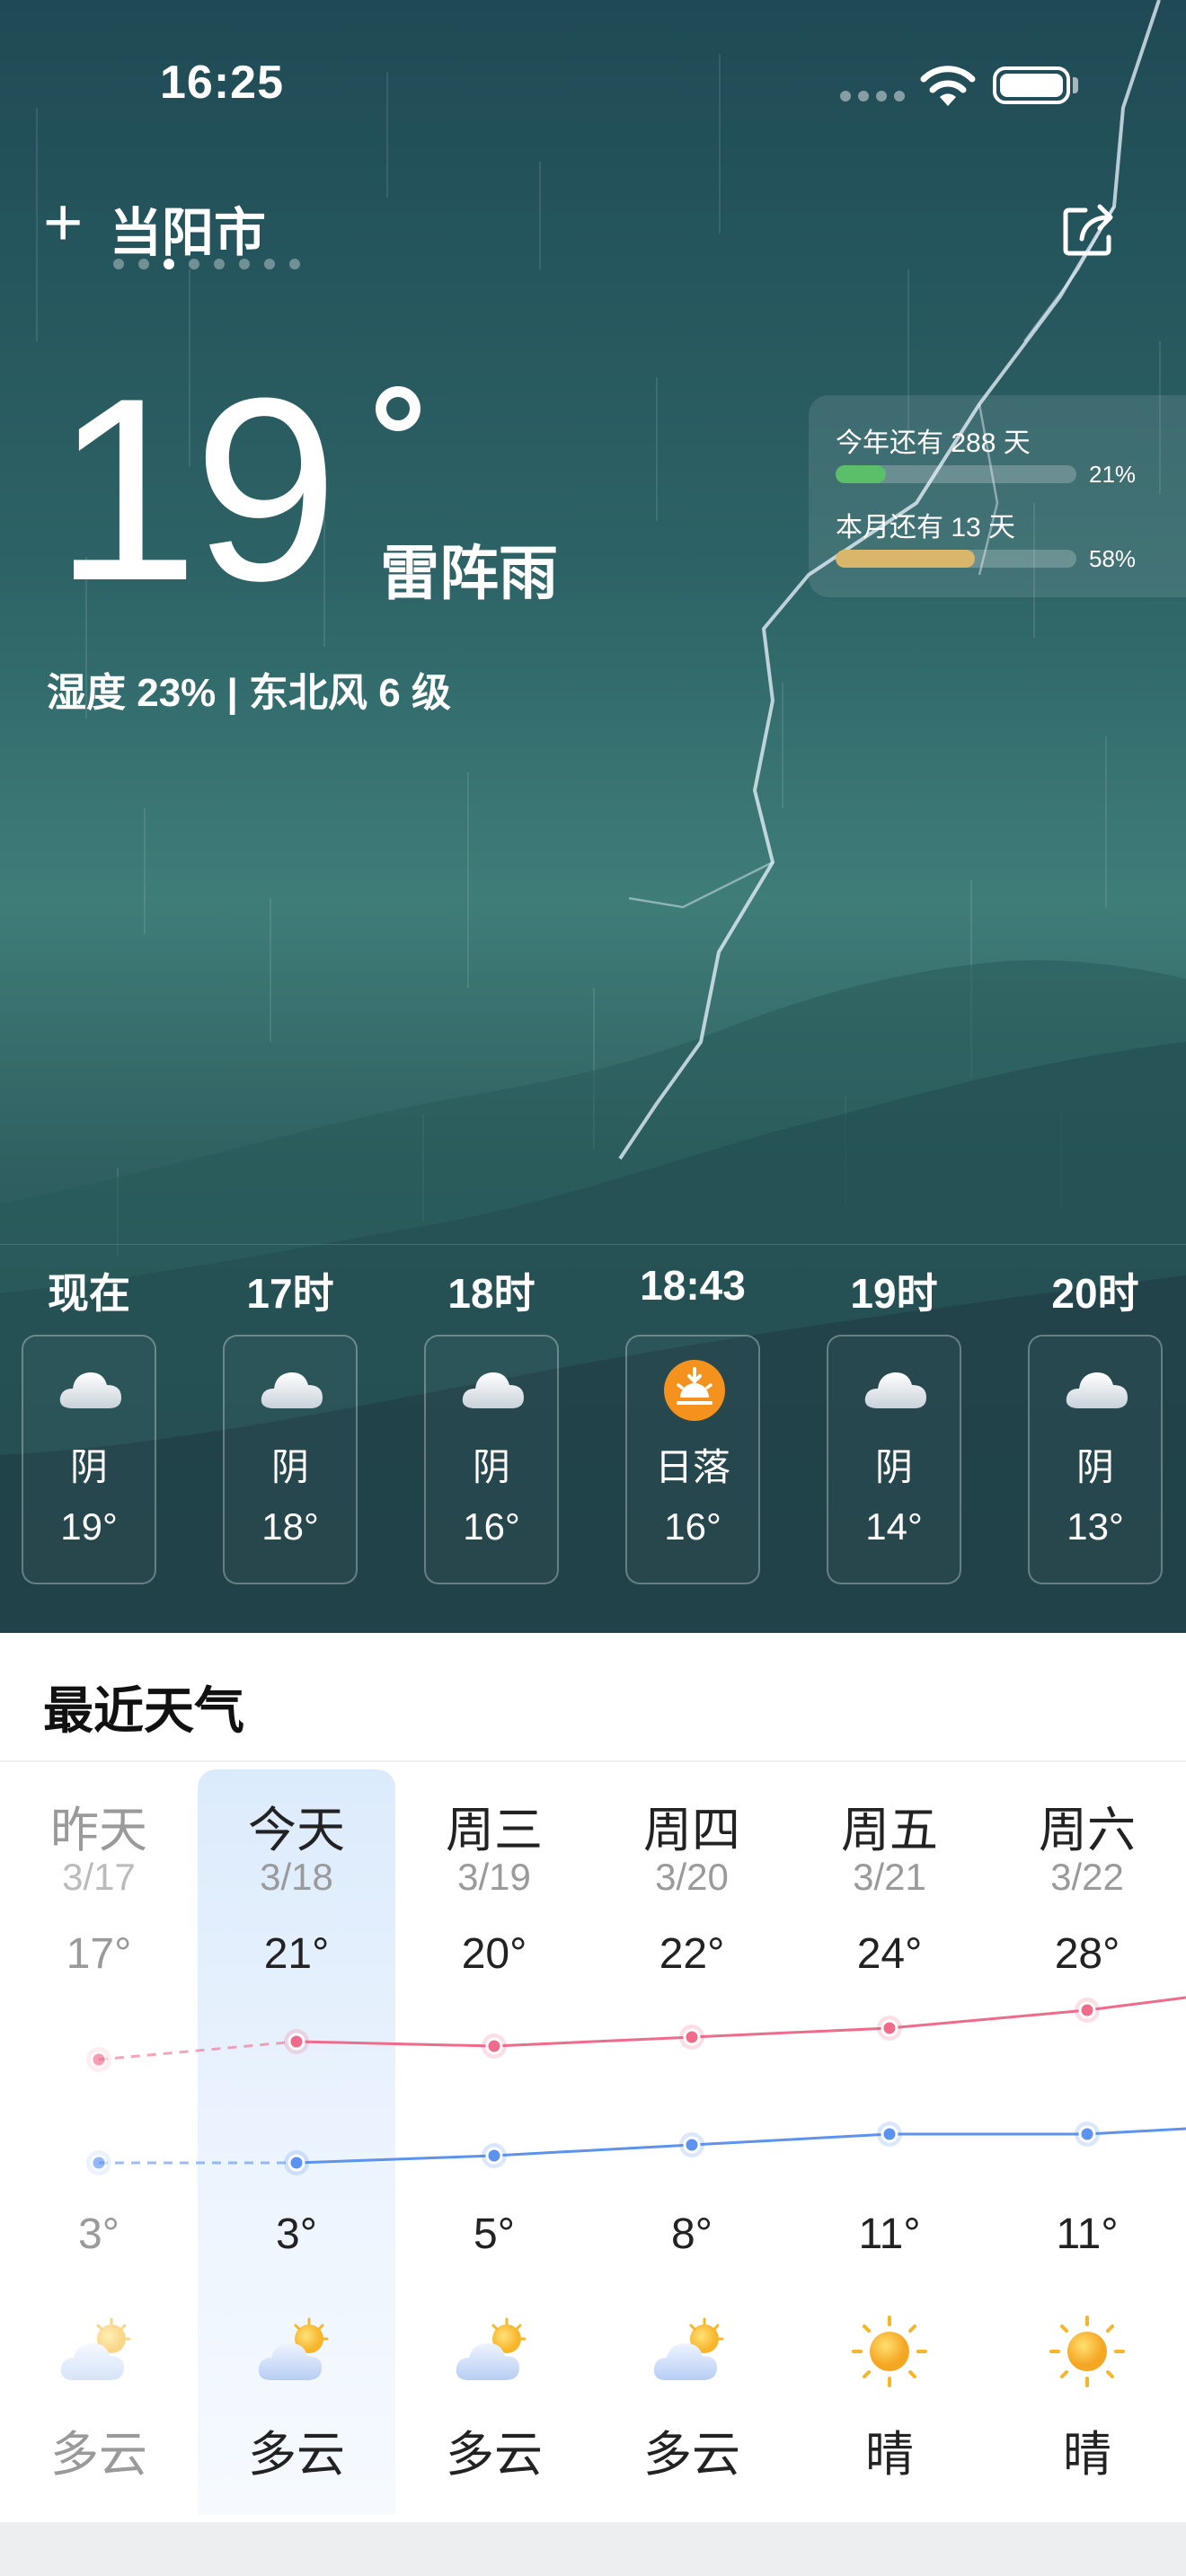  I want to click on day-high-temp: 17°, so click(99, 1954).